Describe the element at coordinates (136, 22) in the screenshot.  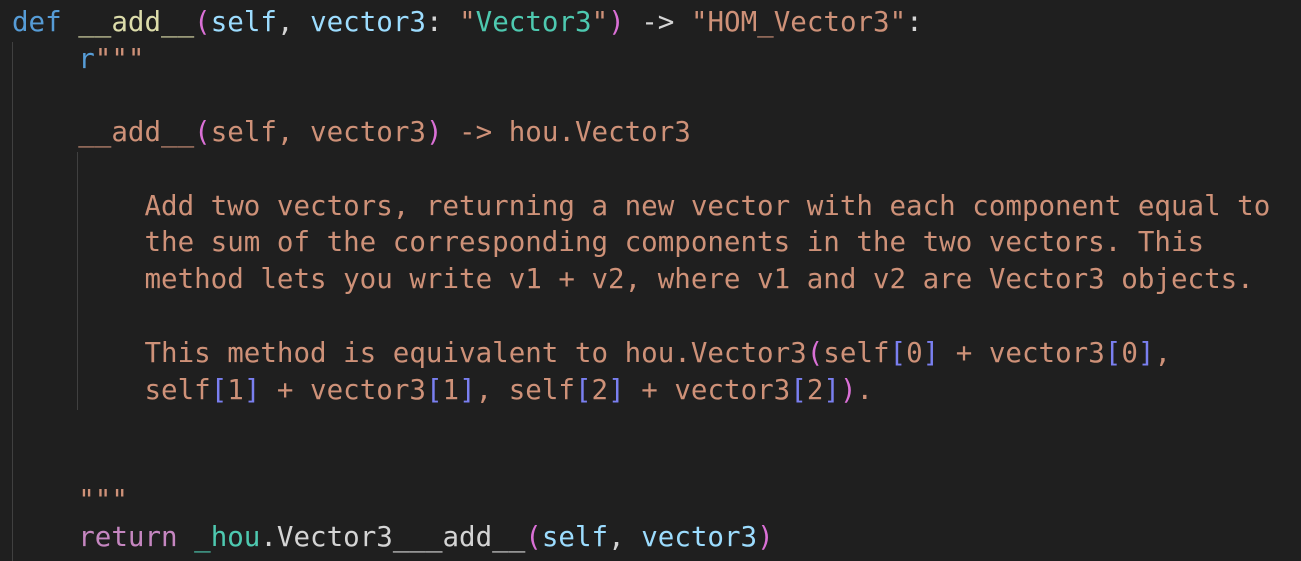
I see `function-name: __add__` at that location.